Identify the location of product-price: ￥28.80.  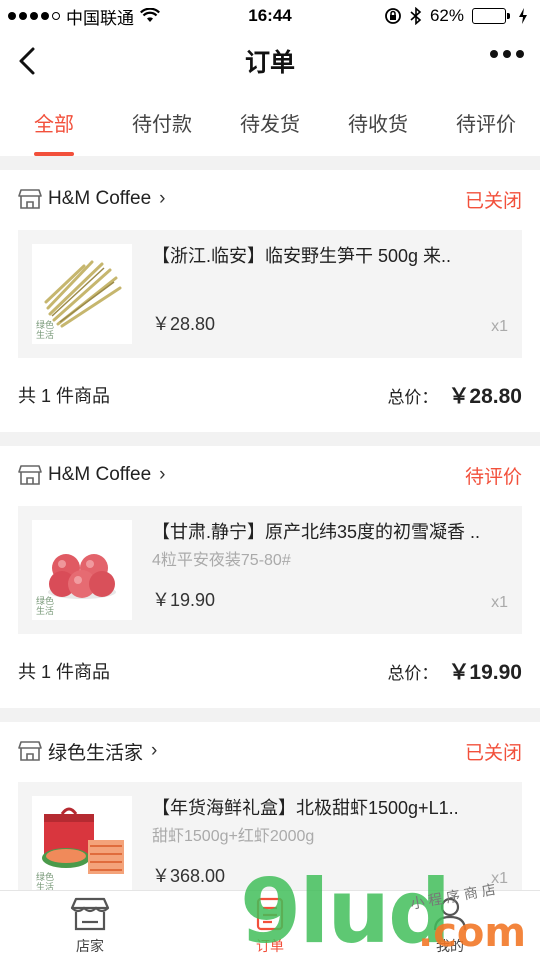
(184, 324).